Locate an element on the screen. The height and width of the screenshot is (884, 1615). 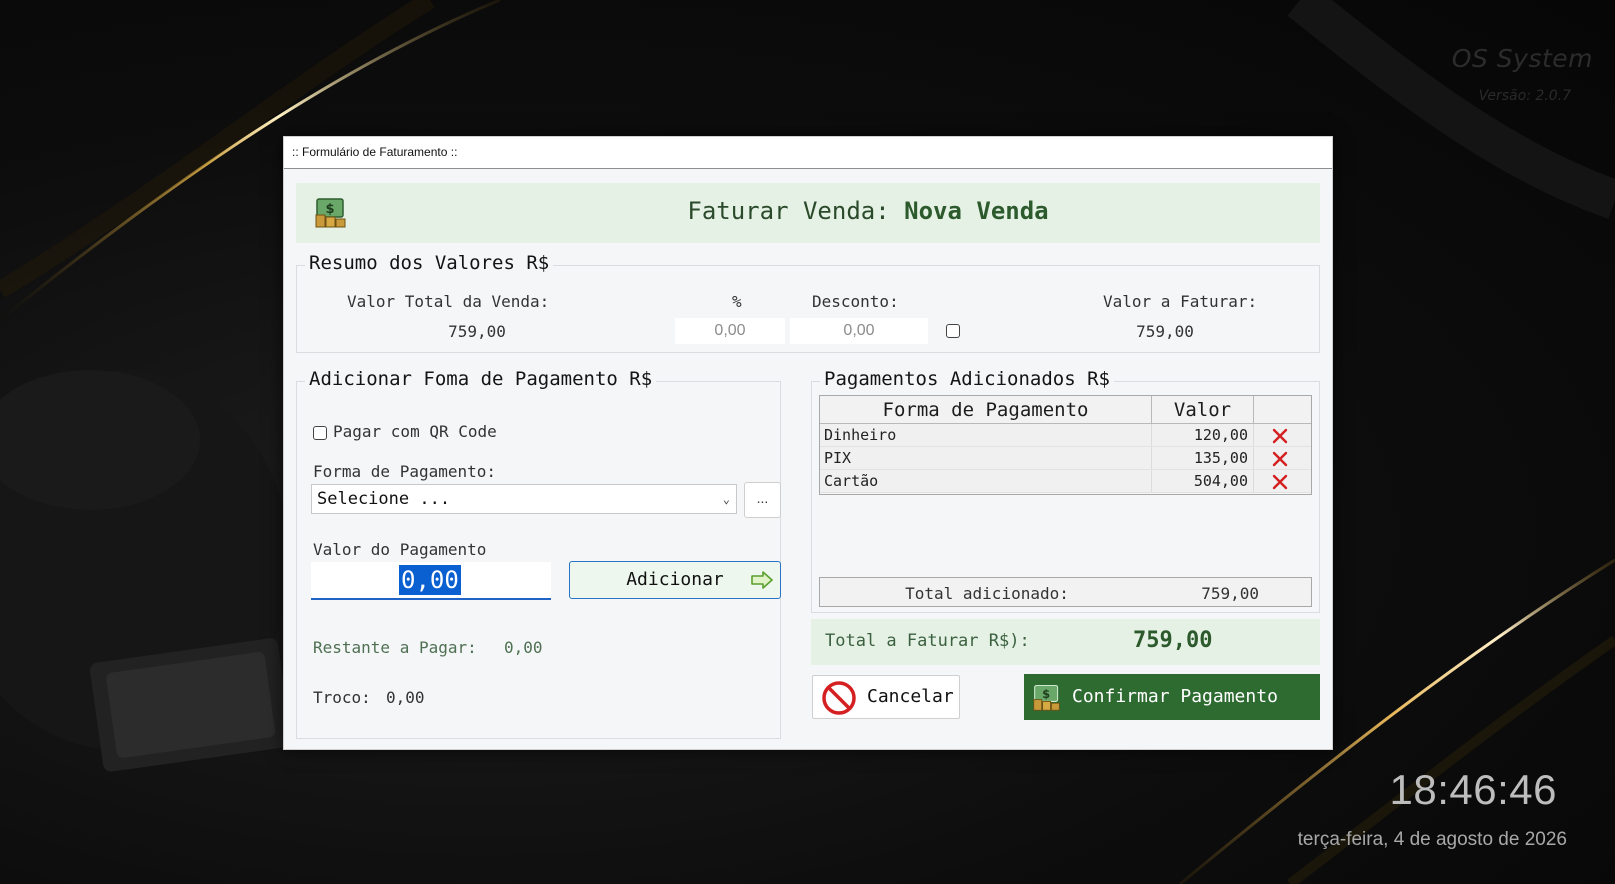
payment-method-label: Forma de Pagamento: is located at coordinates (405, 471).